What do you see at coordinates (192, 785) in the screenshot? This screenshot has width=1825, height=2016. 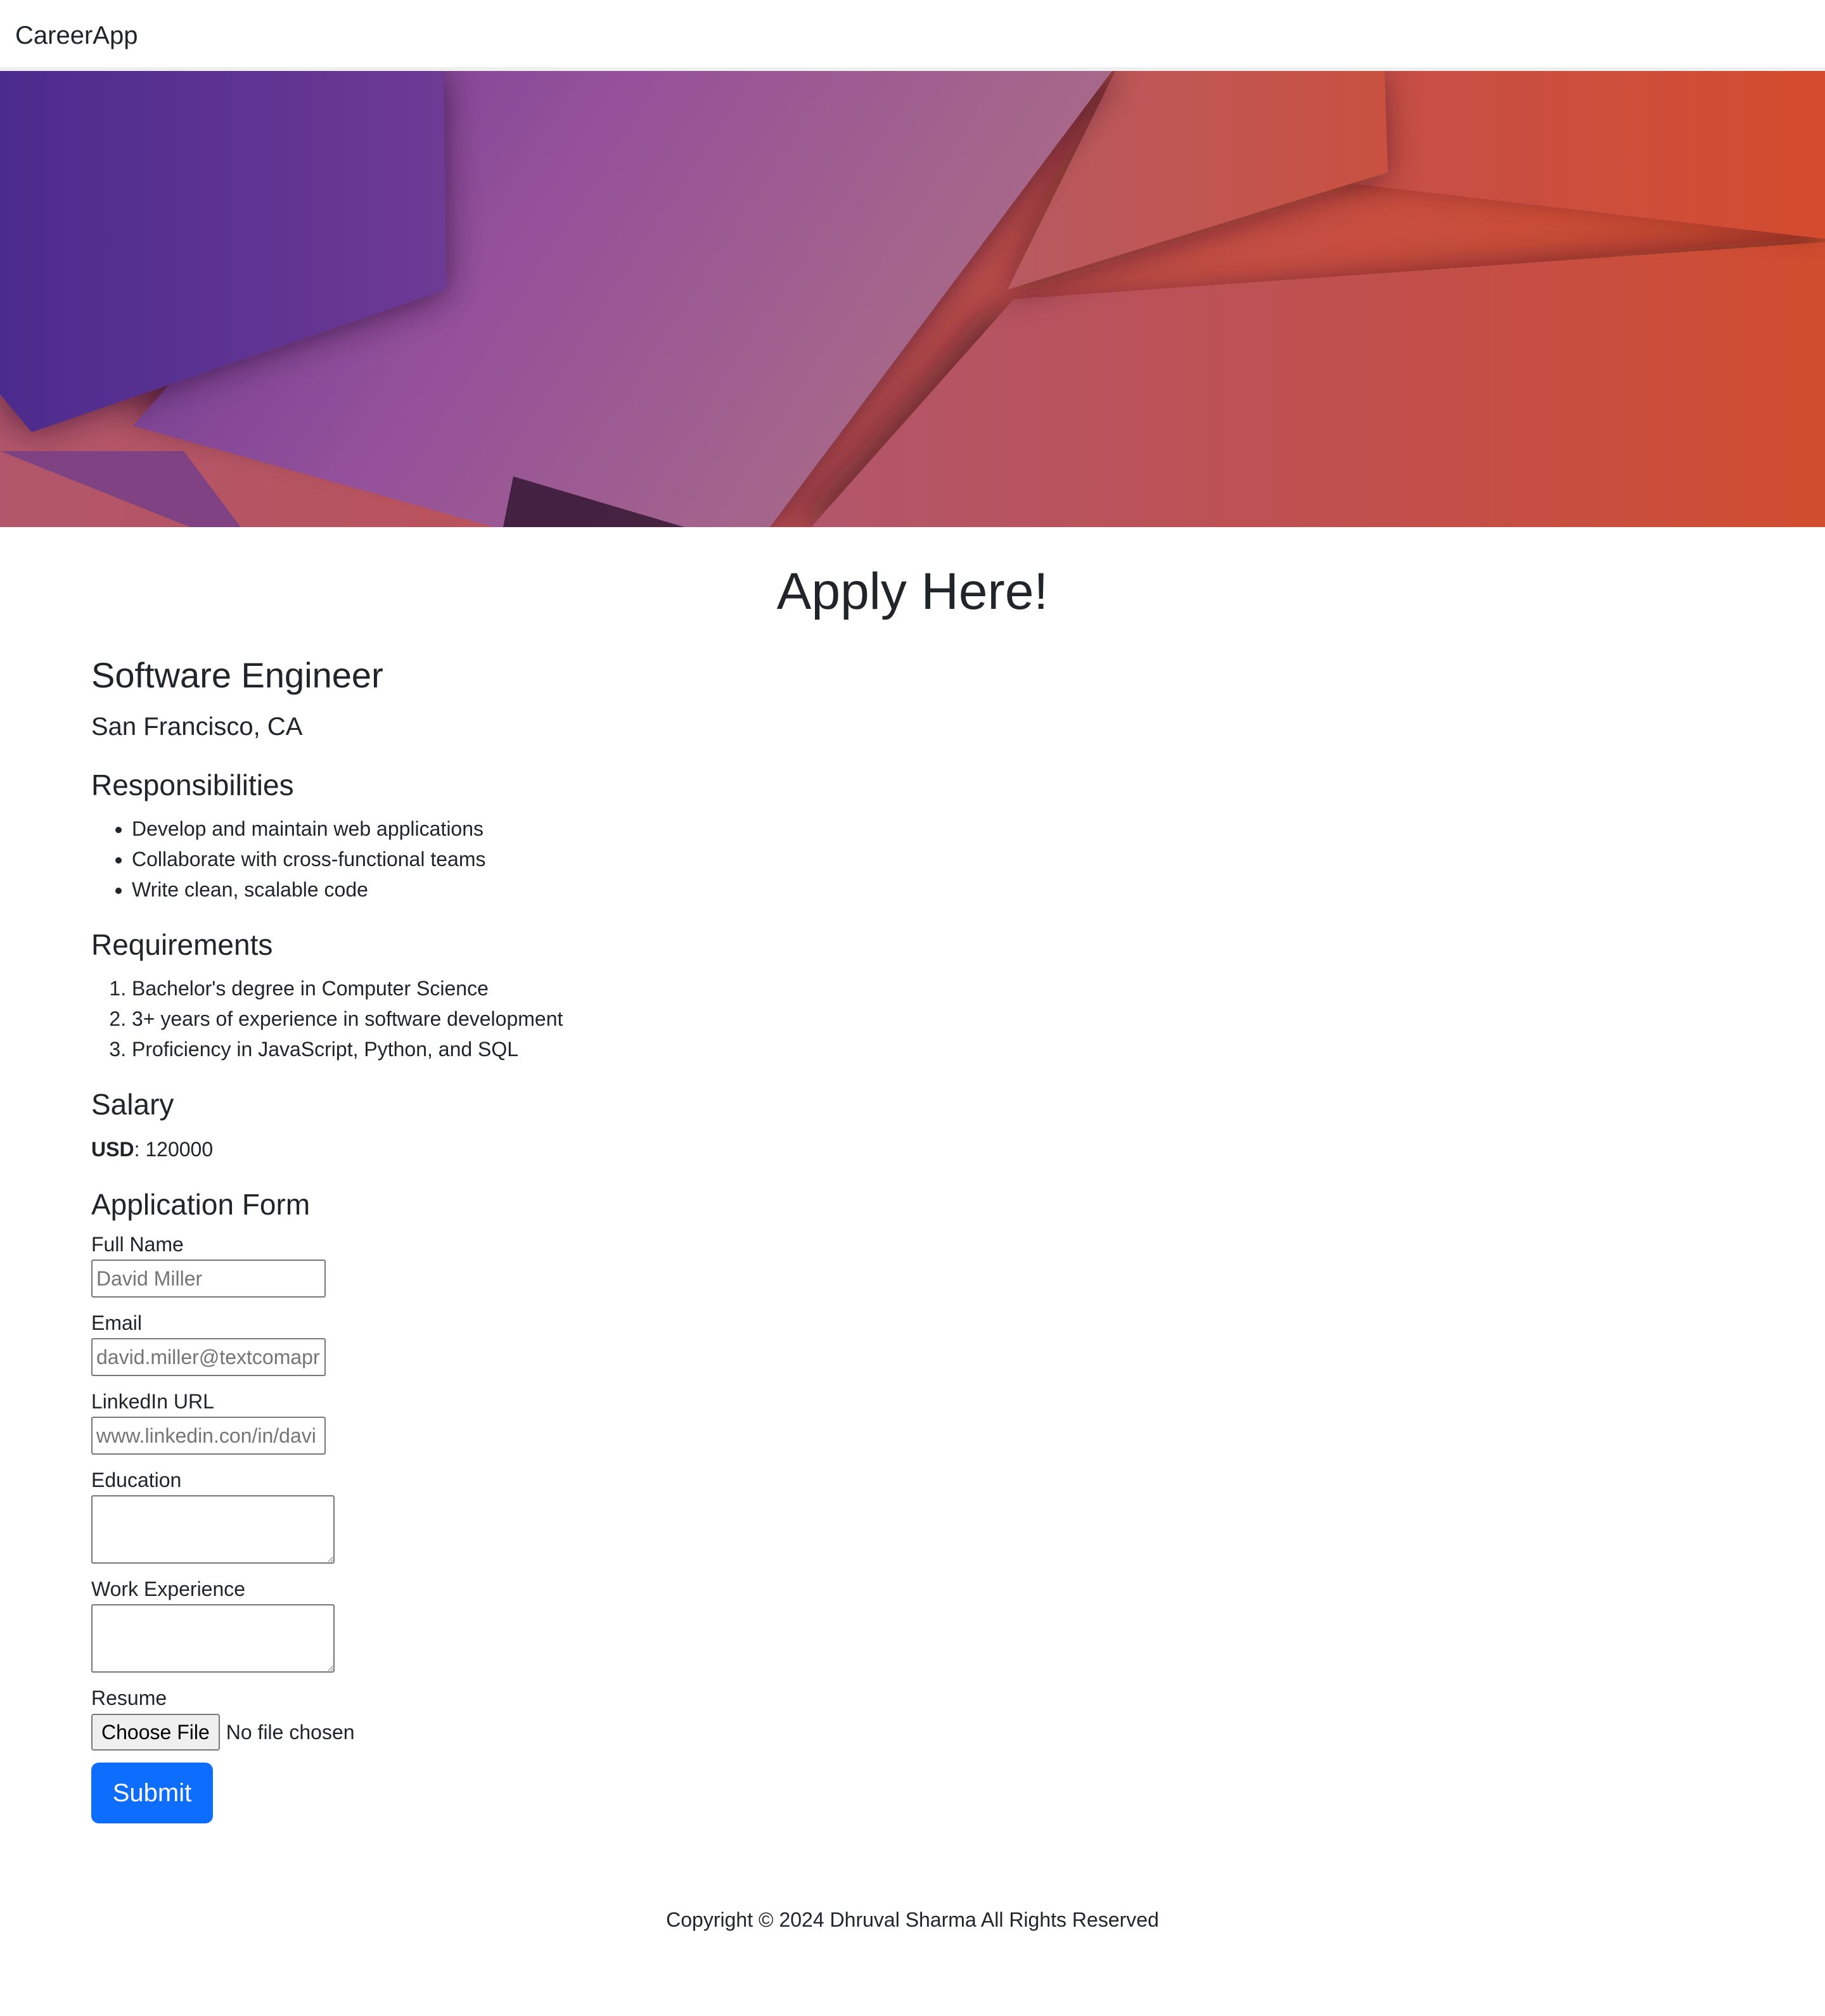 I see `responsibilities-heading: Responsibilities` at bounding box center [192, 785].